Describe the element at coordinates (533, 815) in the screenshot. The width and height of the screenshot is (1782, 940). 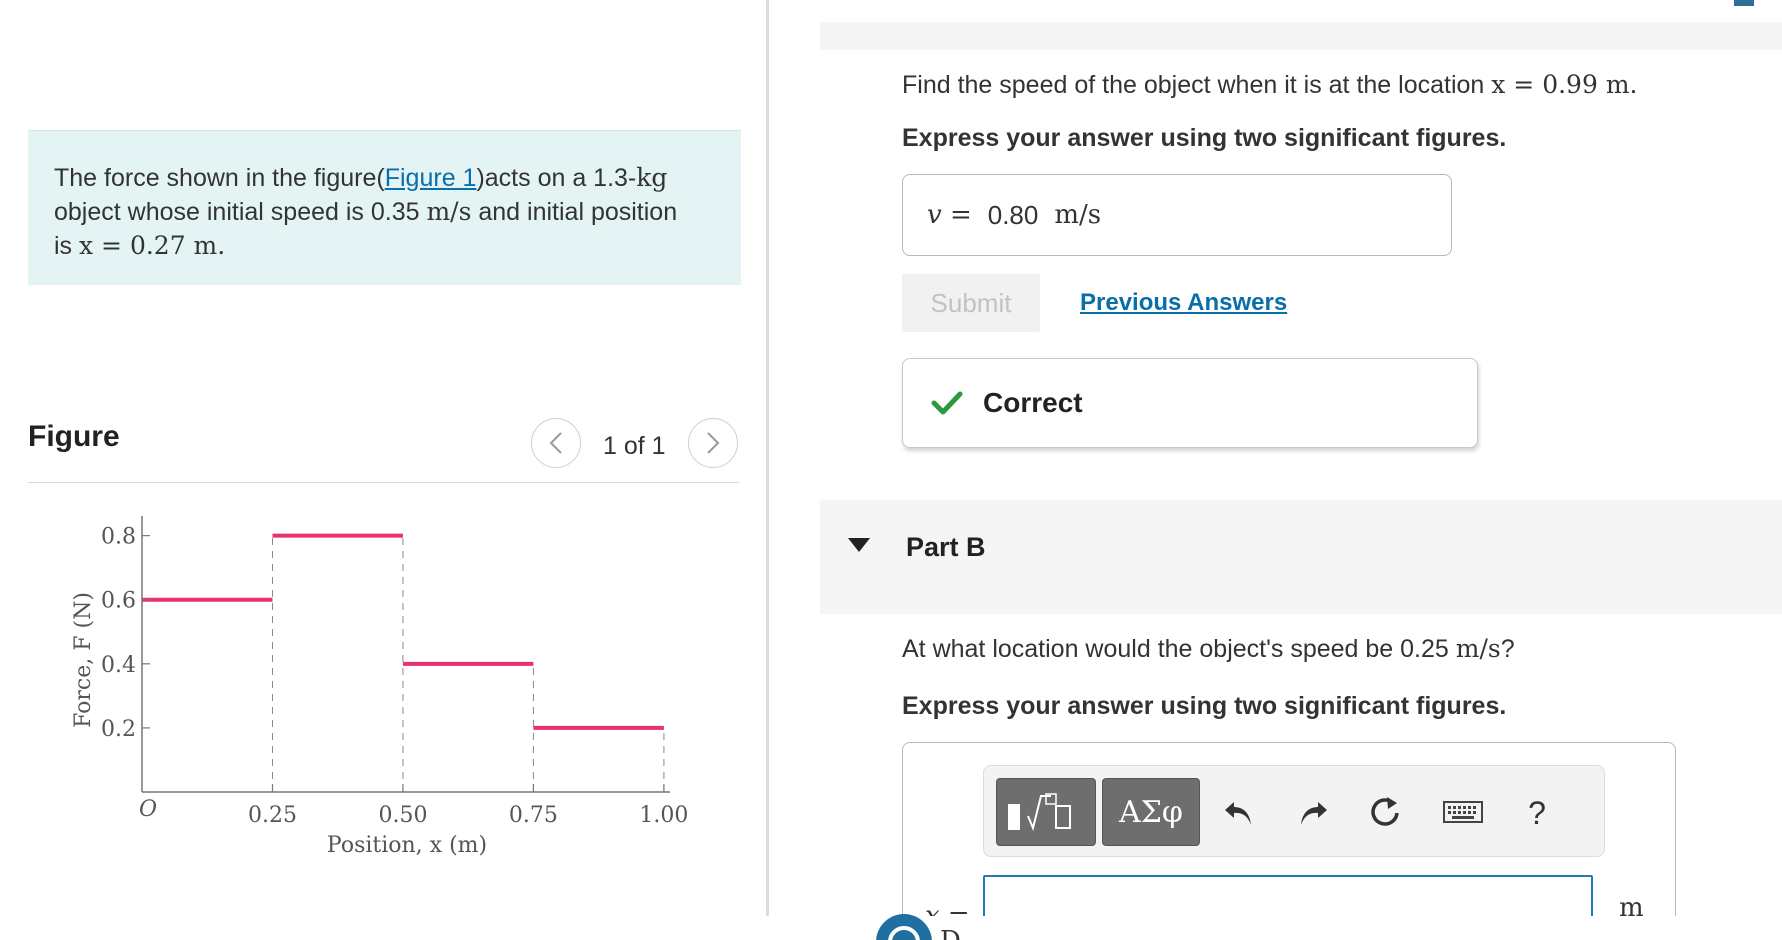
I see `x-tick-label: 0.75` at that location.